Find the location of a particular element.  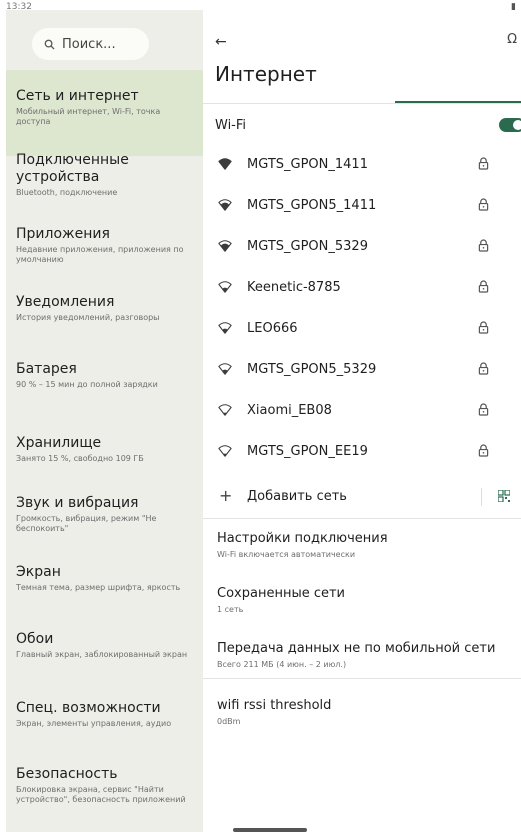

network-item: MGTS_GPON5_1411 is located at coordinates (362, 206).